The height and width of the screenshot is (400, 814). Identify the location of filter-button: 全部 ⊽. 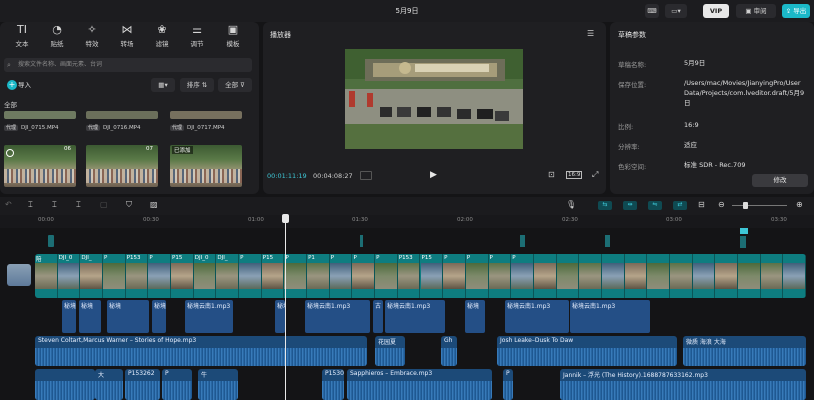
(235, 85).